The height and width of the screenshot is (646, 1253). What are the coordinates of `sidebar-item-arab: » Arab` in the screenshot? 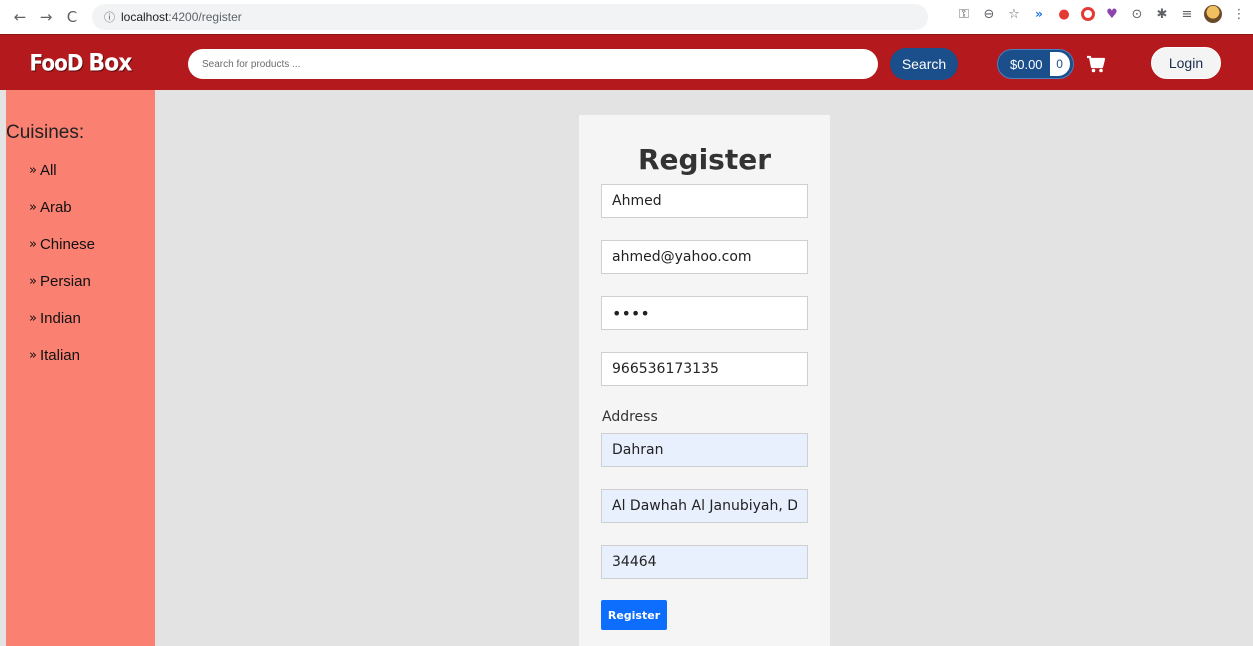 It's located at (80, 207).